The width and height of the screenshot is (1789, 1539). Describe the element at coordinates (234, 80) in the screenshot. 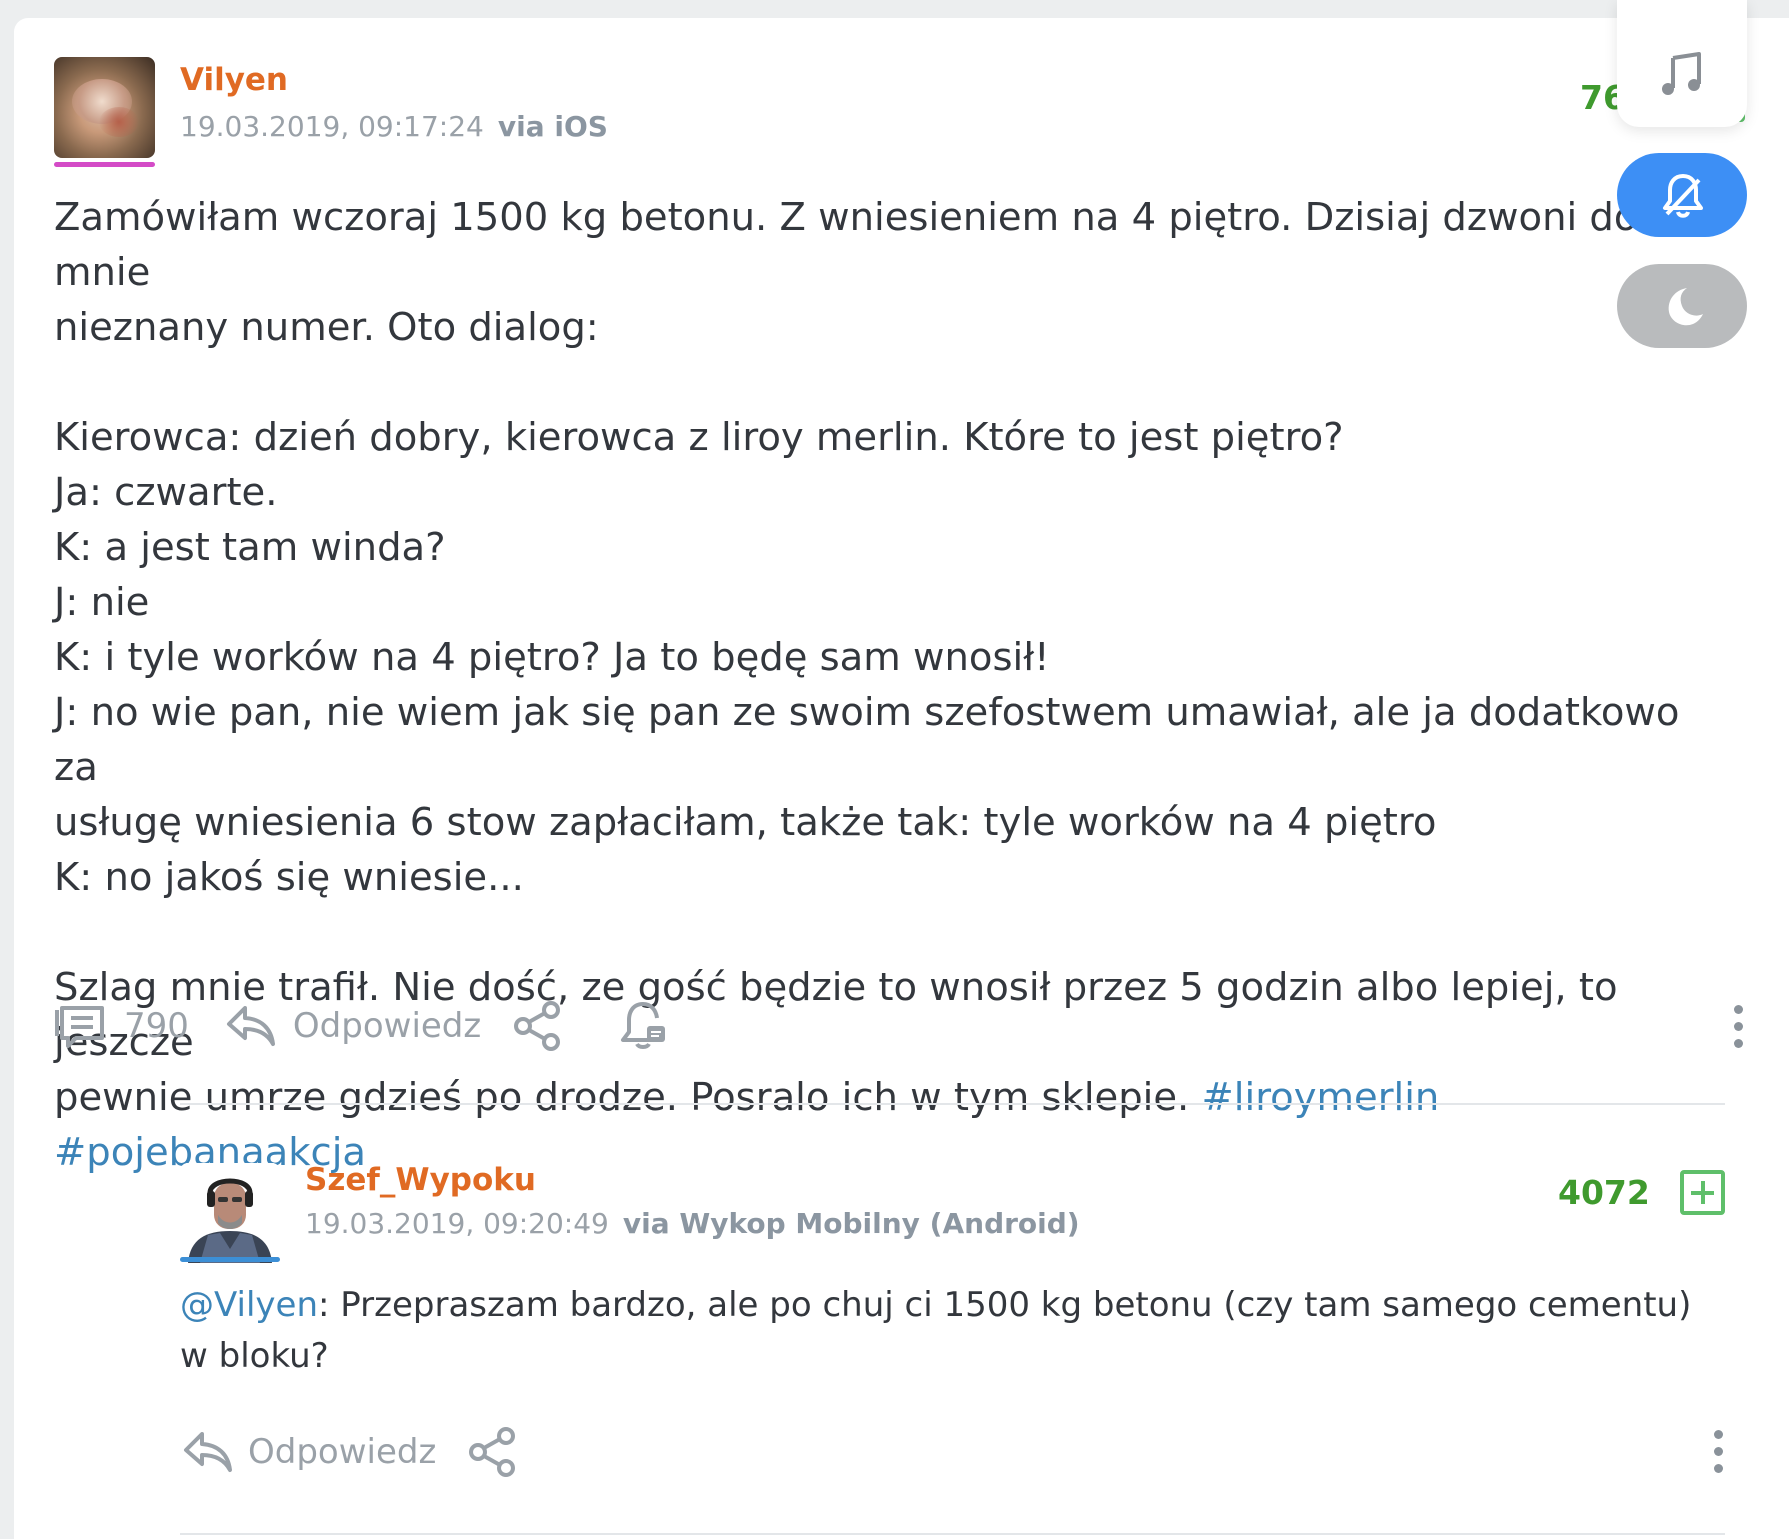

I see `entry-author: Vilyen` at that location.